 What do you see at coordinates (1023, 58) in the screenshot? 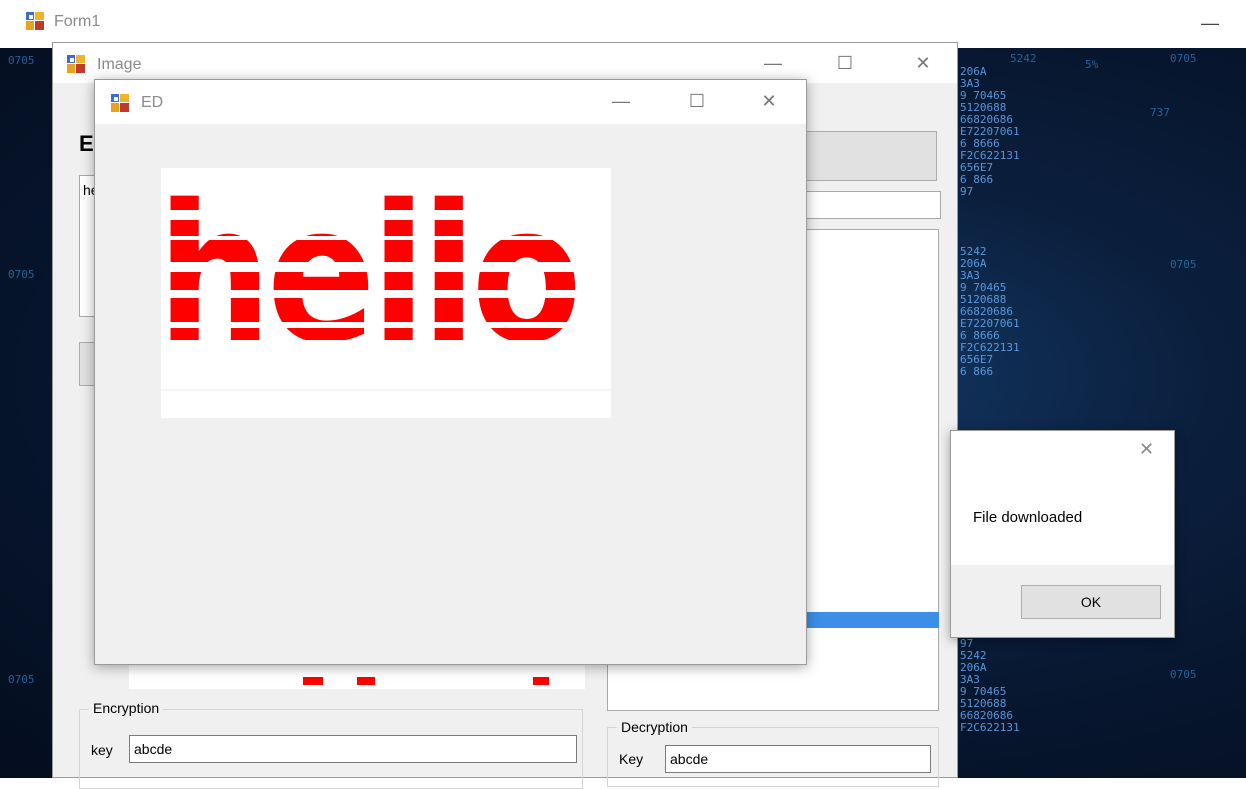
I see `bg-glyph: 5242` at bounding box center [1023, 58].